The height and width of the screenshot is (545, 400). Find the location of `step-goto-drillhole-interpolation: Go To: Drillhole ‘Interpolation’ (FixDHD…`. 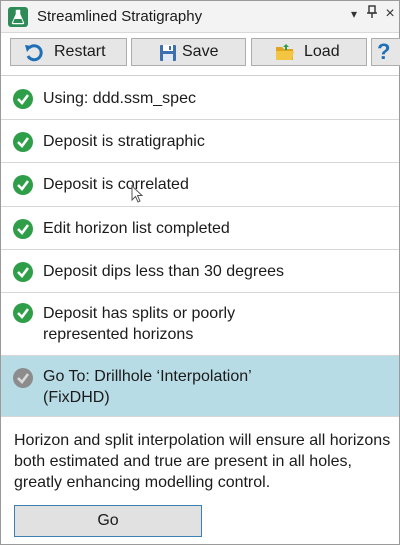

step-goto-drillhole-interpolation: Go To: Drillhole ‘Interpolation’ (FixDHD… is located at coordinates (200, 386).